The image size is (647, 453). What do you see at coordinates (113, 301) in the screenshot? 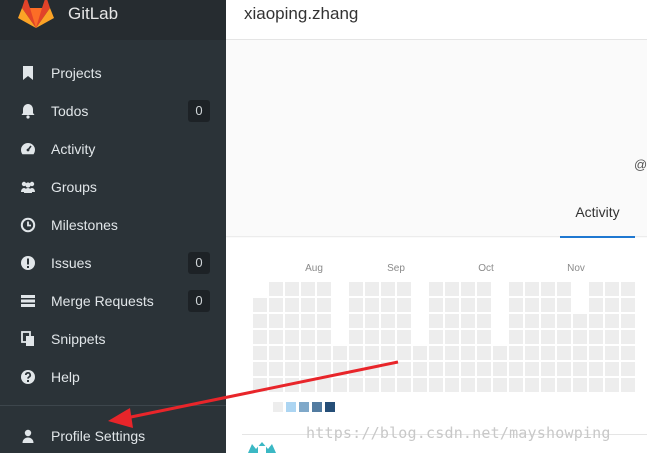
I see `sidebar-item-merge-requests: Merge Requests 0` at bounding box center [113, 301].